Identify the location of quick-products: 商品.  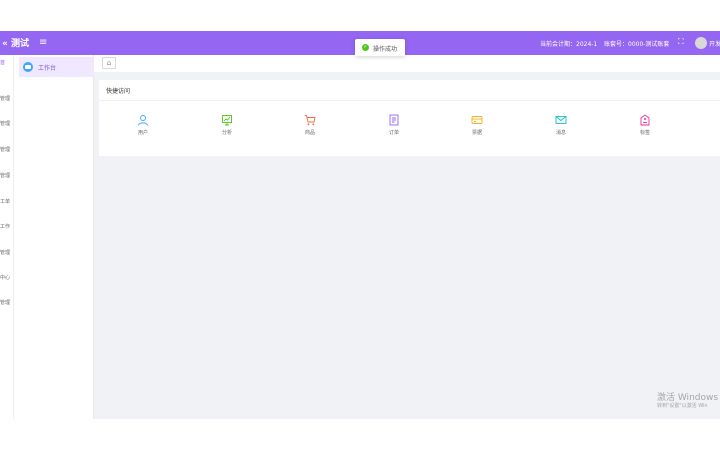
(310, 129).